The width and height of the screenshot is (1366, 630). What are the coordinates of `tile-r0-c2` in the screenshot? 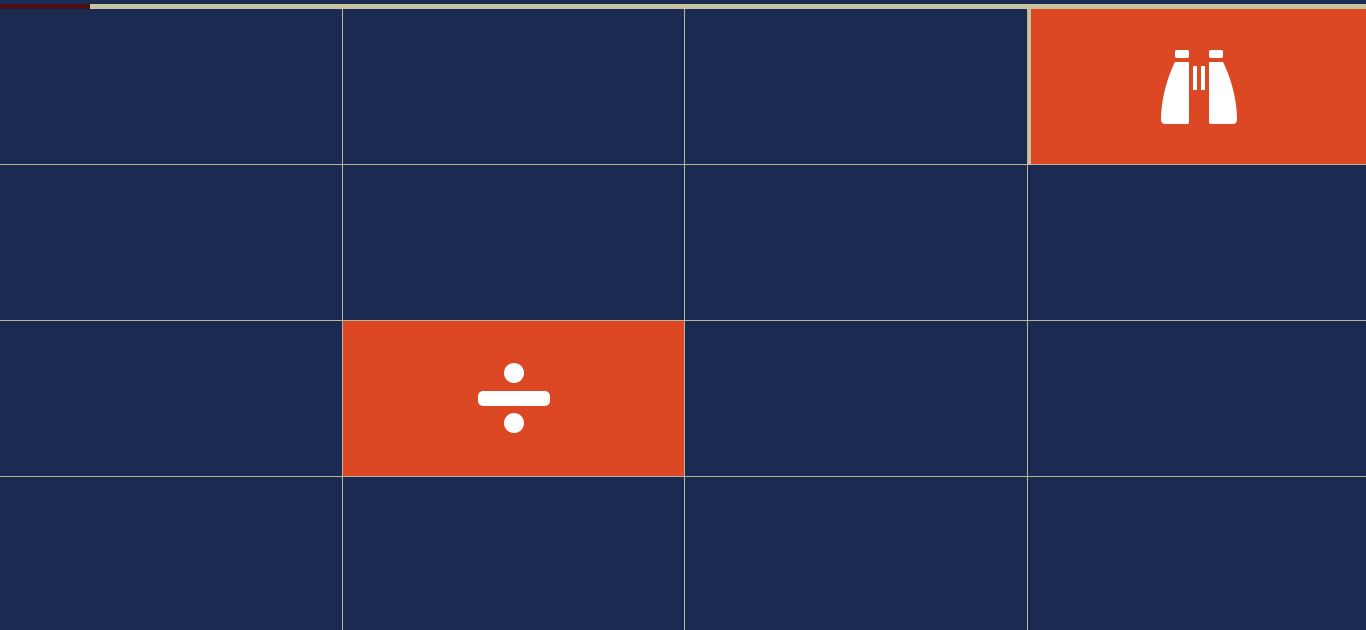 It's located at (856, 87).